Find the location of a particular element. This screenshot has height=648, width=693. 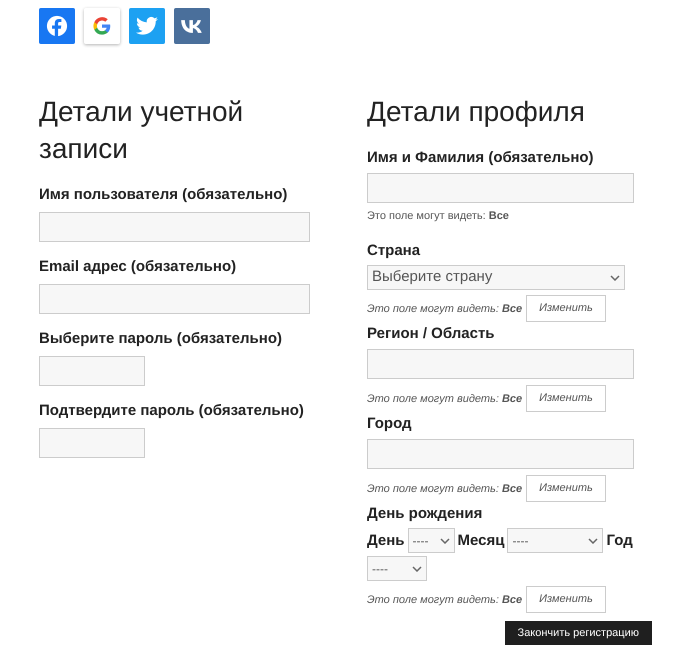

date-label: День is located at coordinates (385, 540).